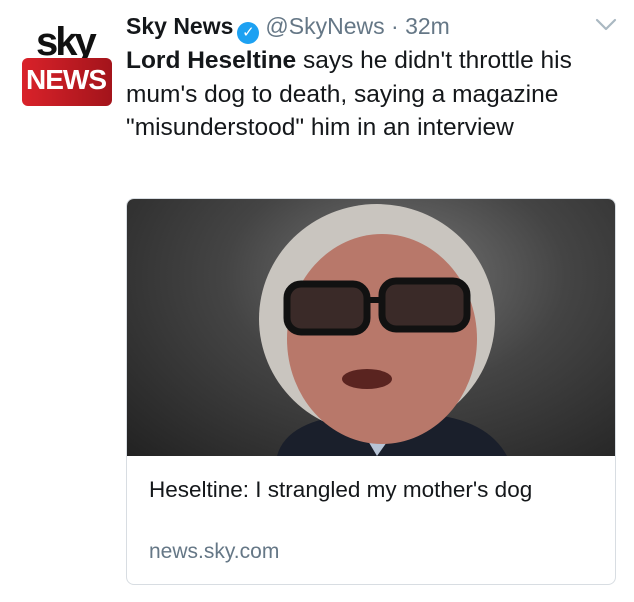 The height and width of the screenshot is (602, 634). I want to click on timestamp: 32m, so click(427, 26).